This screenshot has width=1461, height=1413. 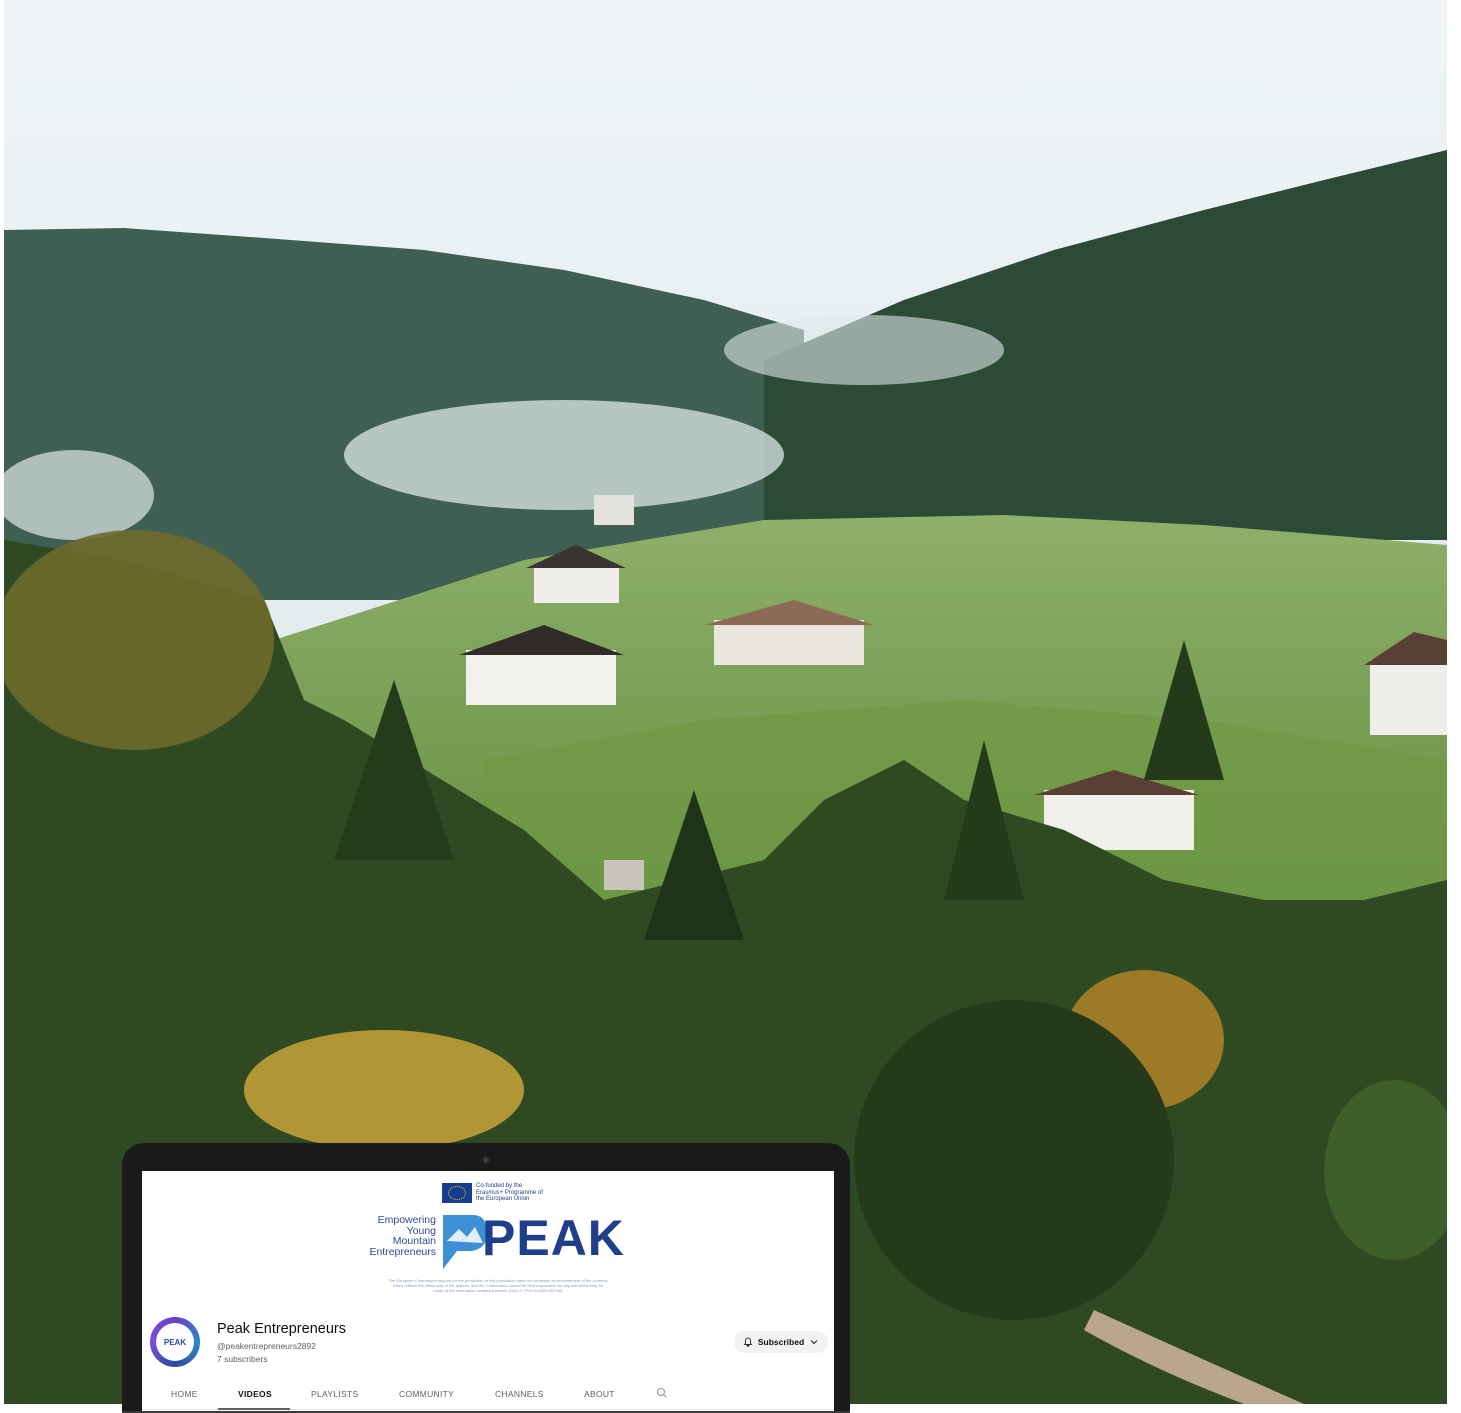 I want to click on chevron-down-icon, so click(x=814, y=1342).